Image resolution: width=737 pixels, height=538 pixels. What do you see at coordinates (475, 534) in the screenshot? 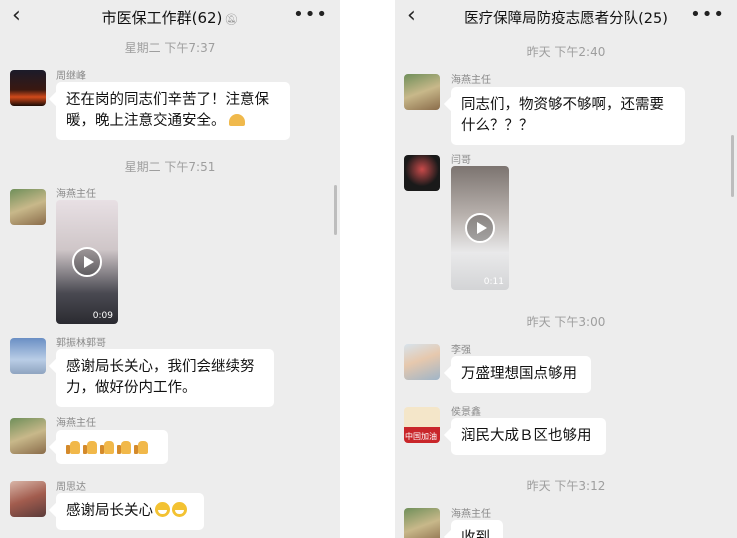
I see `message-text: 收到` at bounding box center [475, 534].